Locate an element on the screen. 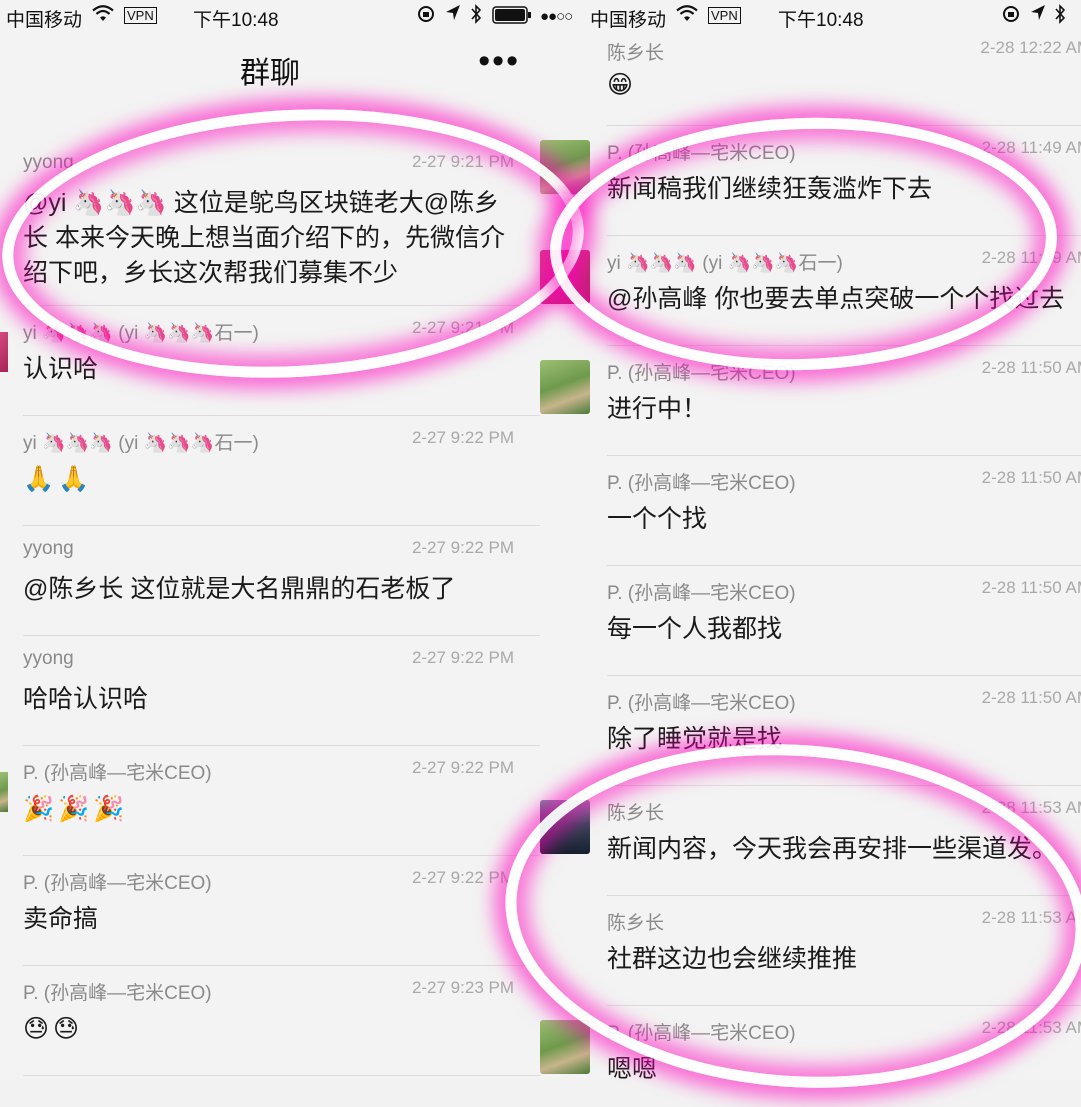 The width and height of the screenshot is (1081, 1107). message-item: P. (孙高峰—宅米CEO) 2-28 11:50 AM 每一个人我都找 is located at coordinates (810, 621).